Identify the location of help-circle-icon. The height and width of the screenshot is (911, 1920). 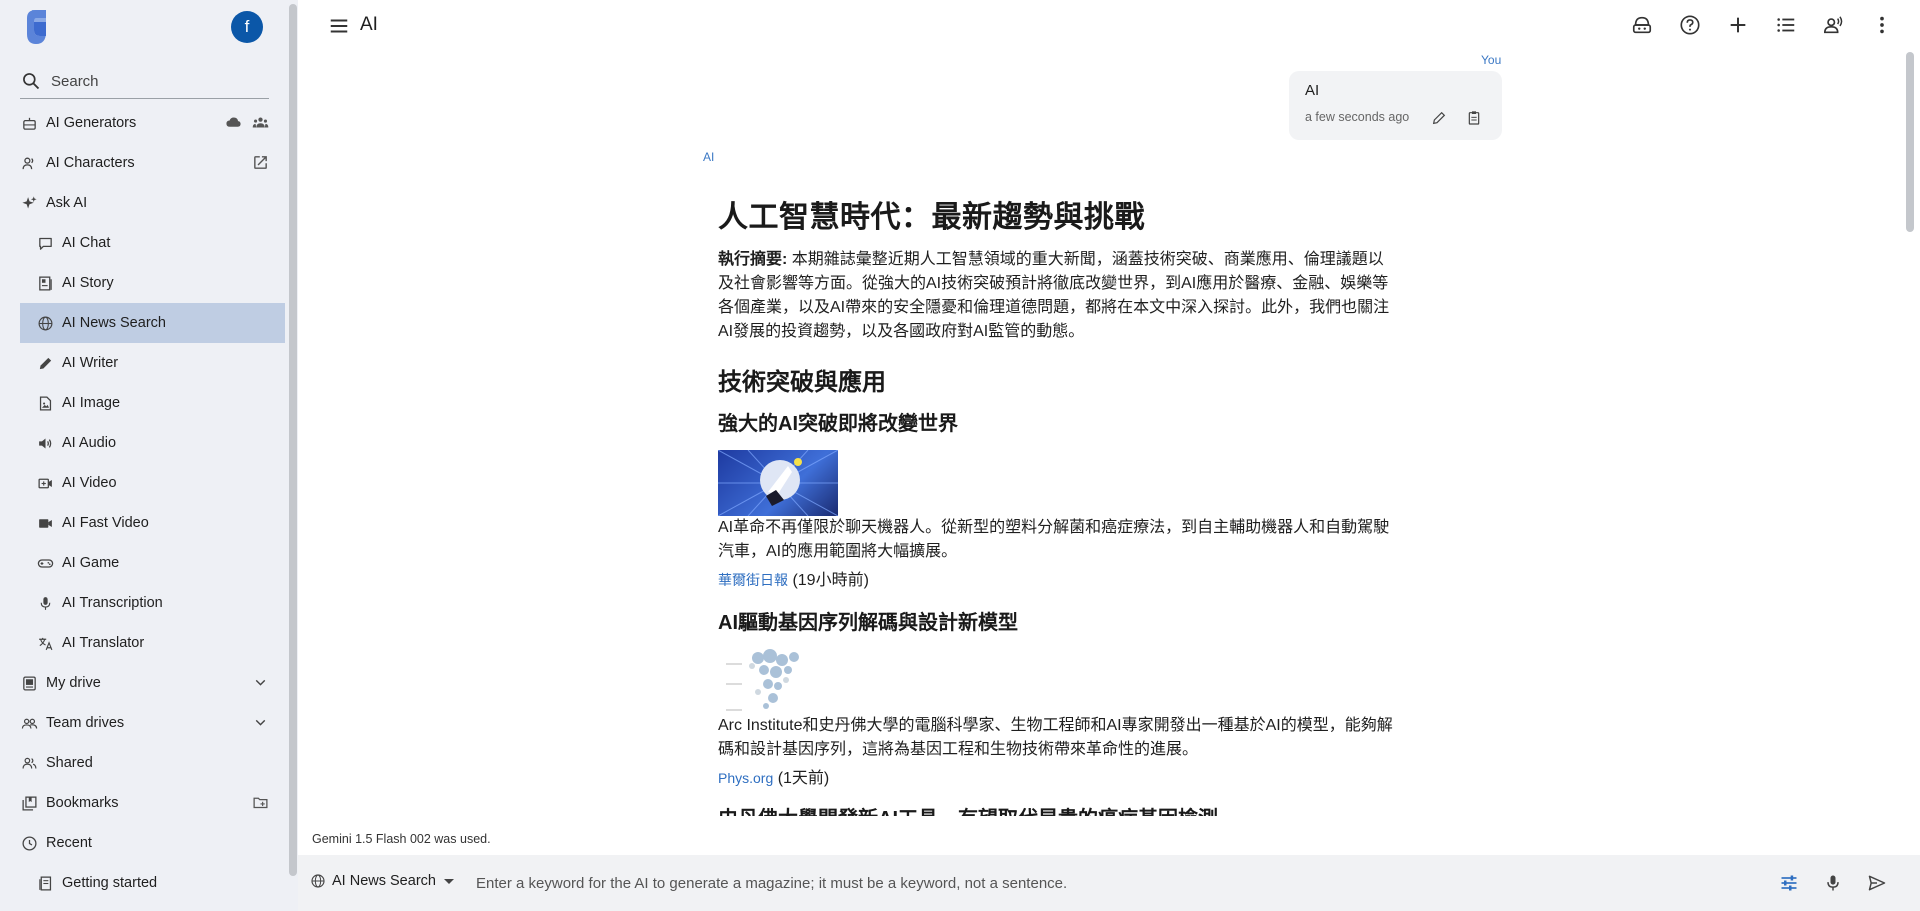
(1690, 25).